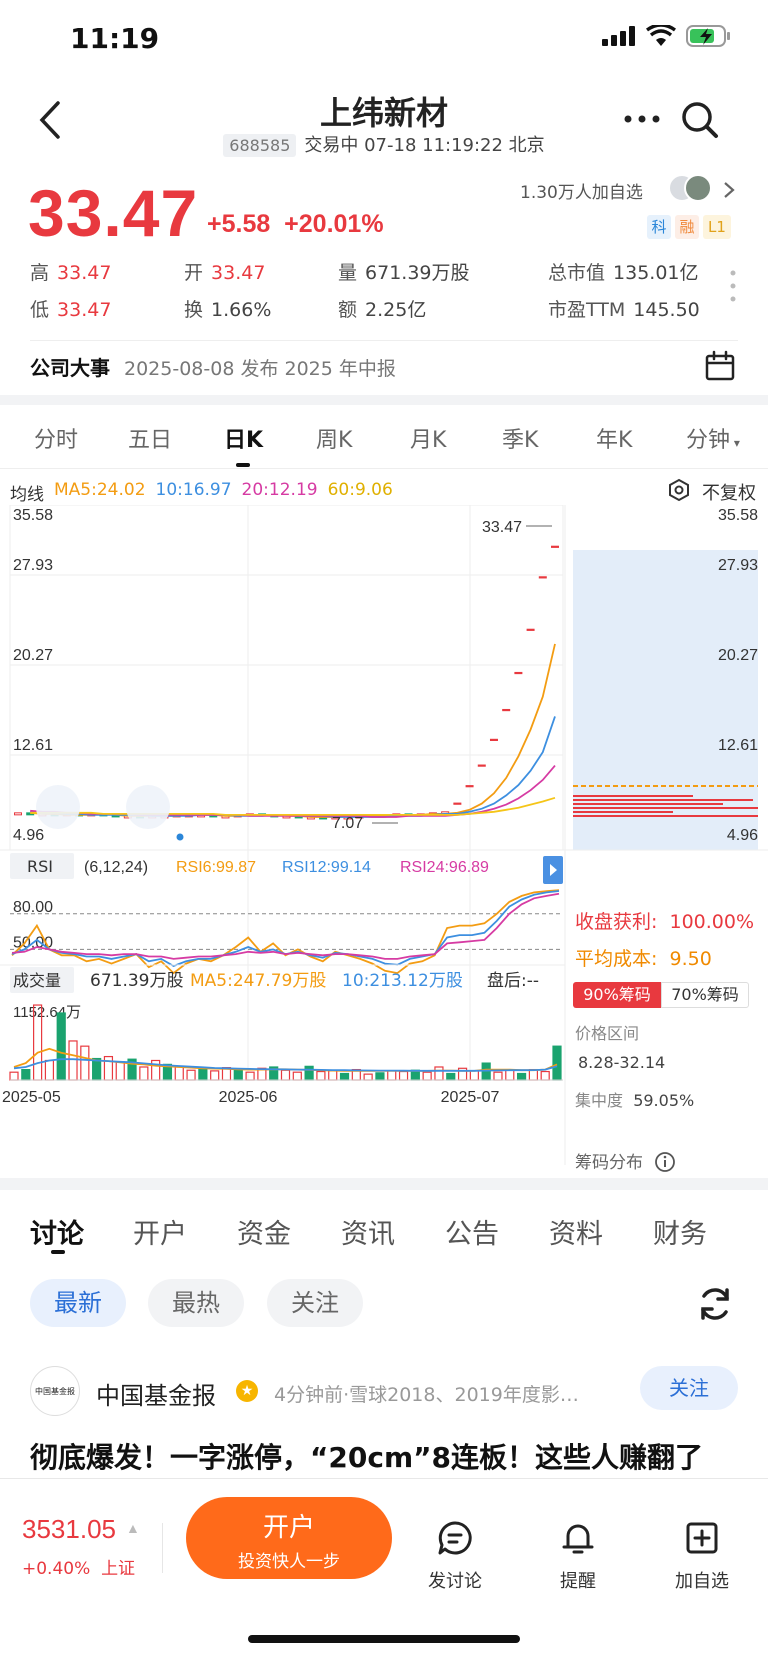 The height and width of the screenshot is (1663, 768). Describe the element at coordinates (33, 565) in the screenshot. I see `kline-ytick: 27.93` at that location.